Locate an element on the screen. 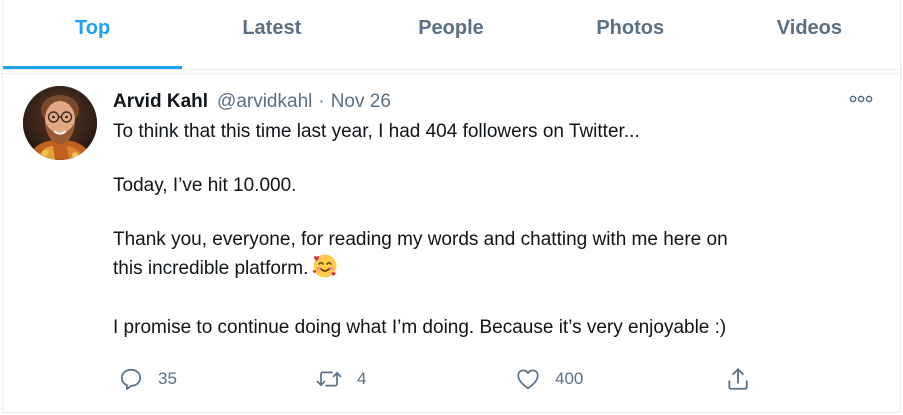 This screenshot has height=415, width=903. like-count: 400 is located at coordinates (569, 378).